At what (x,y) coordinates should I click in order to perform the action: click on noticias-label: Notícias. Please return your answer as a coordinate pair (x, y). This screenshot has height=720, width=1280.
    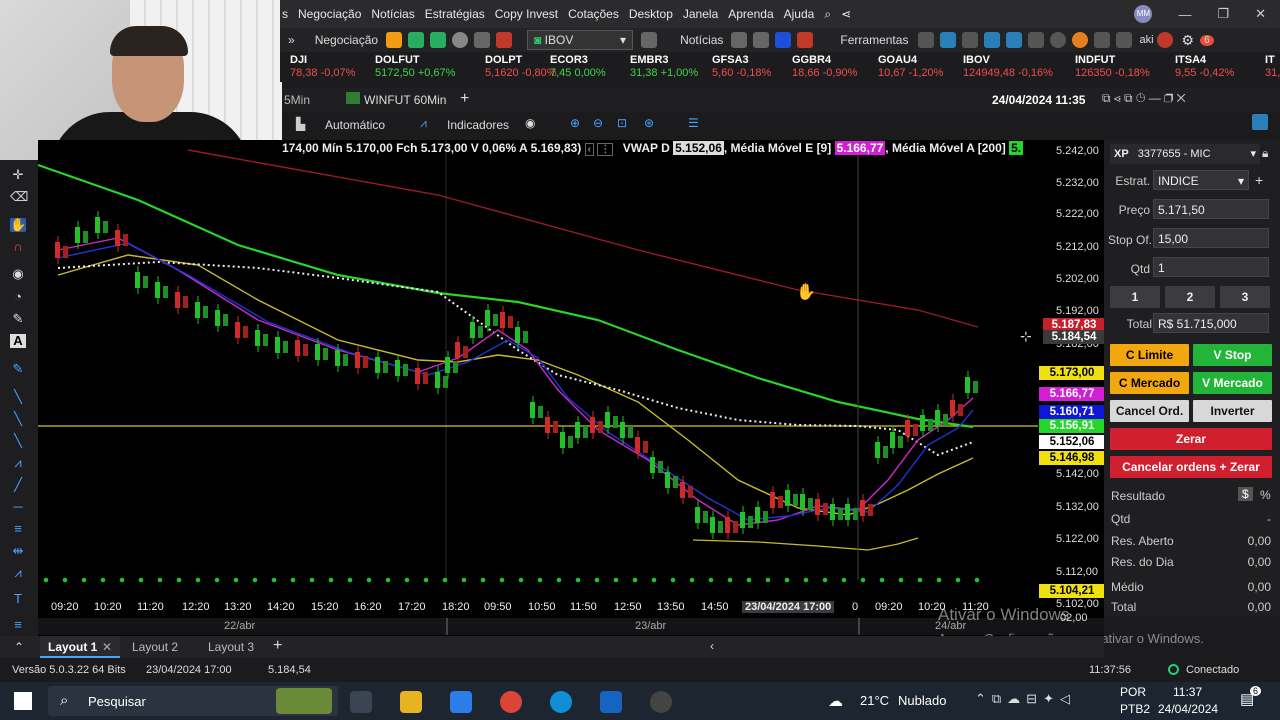
    Looking at the image, I should click on (701, 40).